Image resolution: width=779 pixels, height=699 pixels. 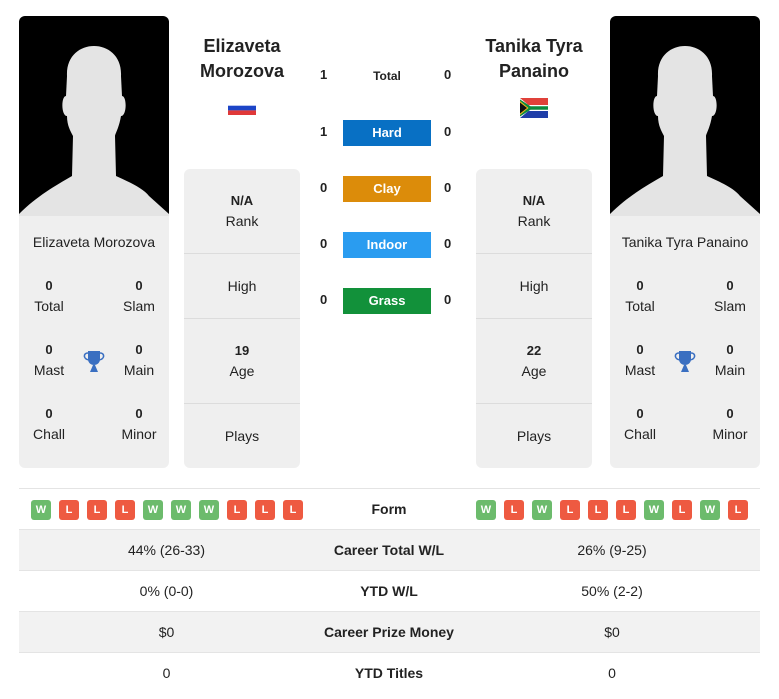 I want to click on surface-badge-indoor: Indoor, so click(x=387, y=245).